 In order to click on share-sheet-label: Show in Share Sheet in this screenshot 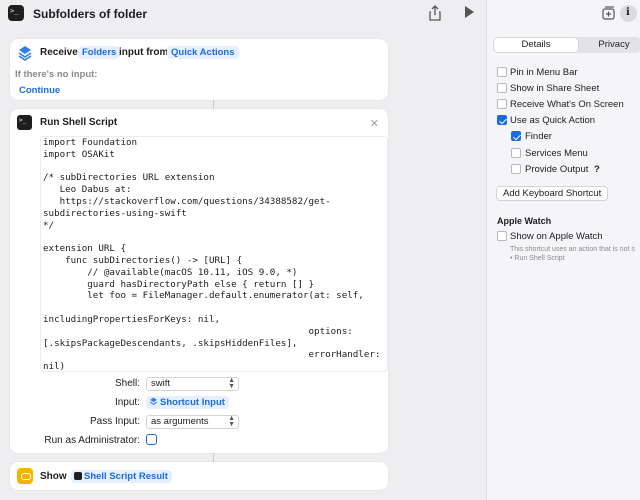, I will do `click(555, 88)`.